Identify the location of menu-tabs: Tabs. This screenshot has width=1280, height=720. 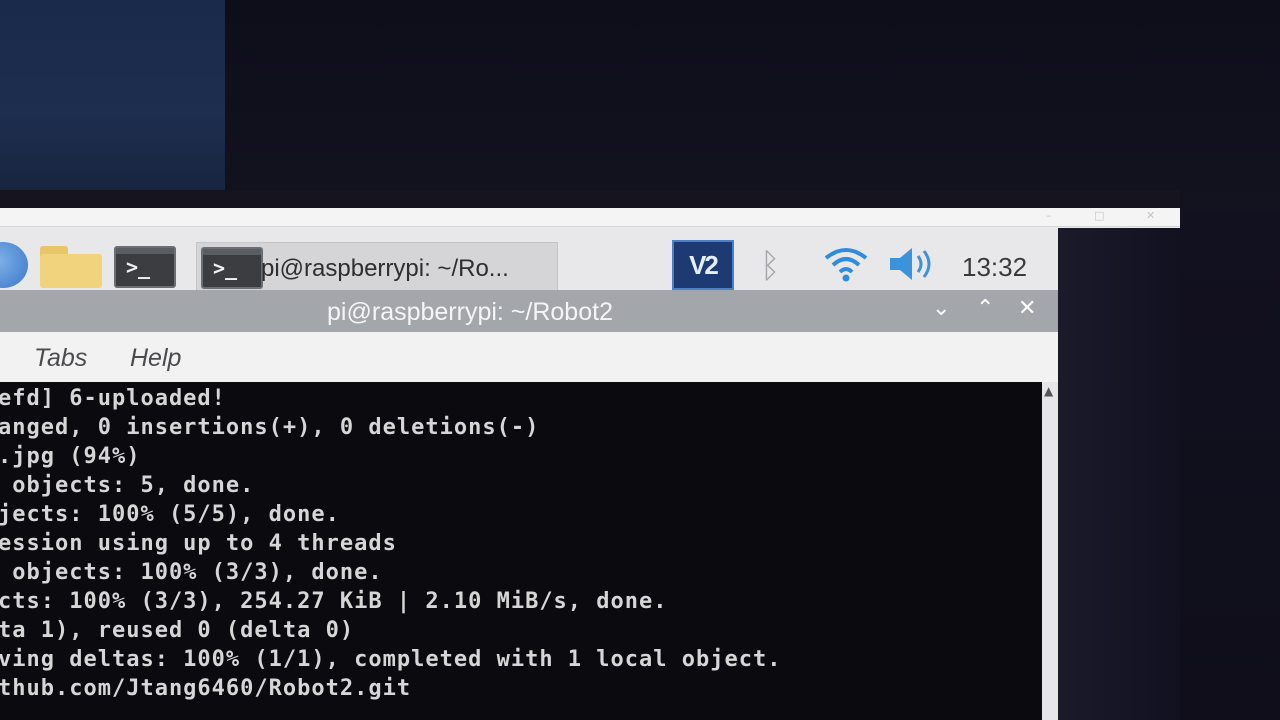
(60, 358).